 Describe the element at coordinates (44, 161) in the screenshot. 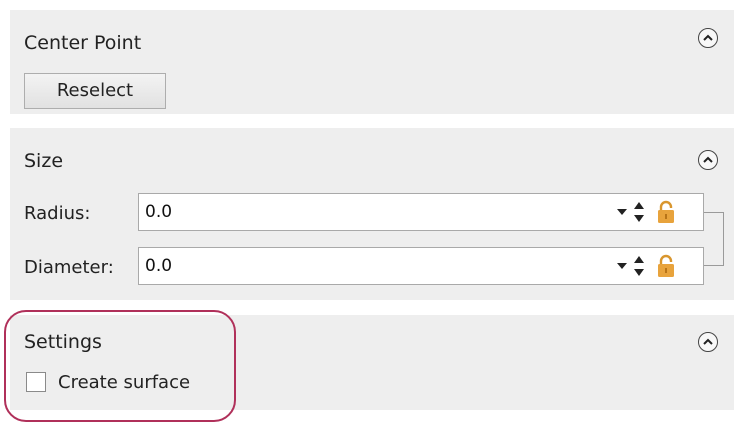

I see `size-title: Size` at that location.